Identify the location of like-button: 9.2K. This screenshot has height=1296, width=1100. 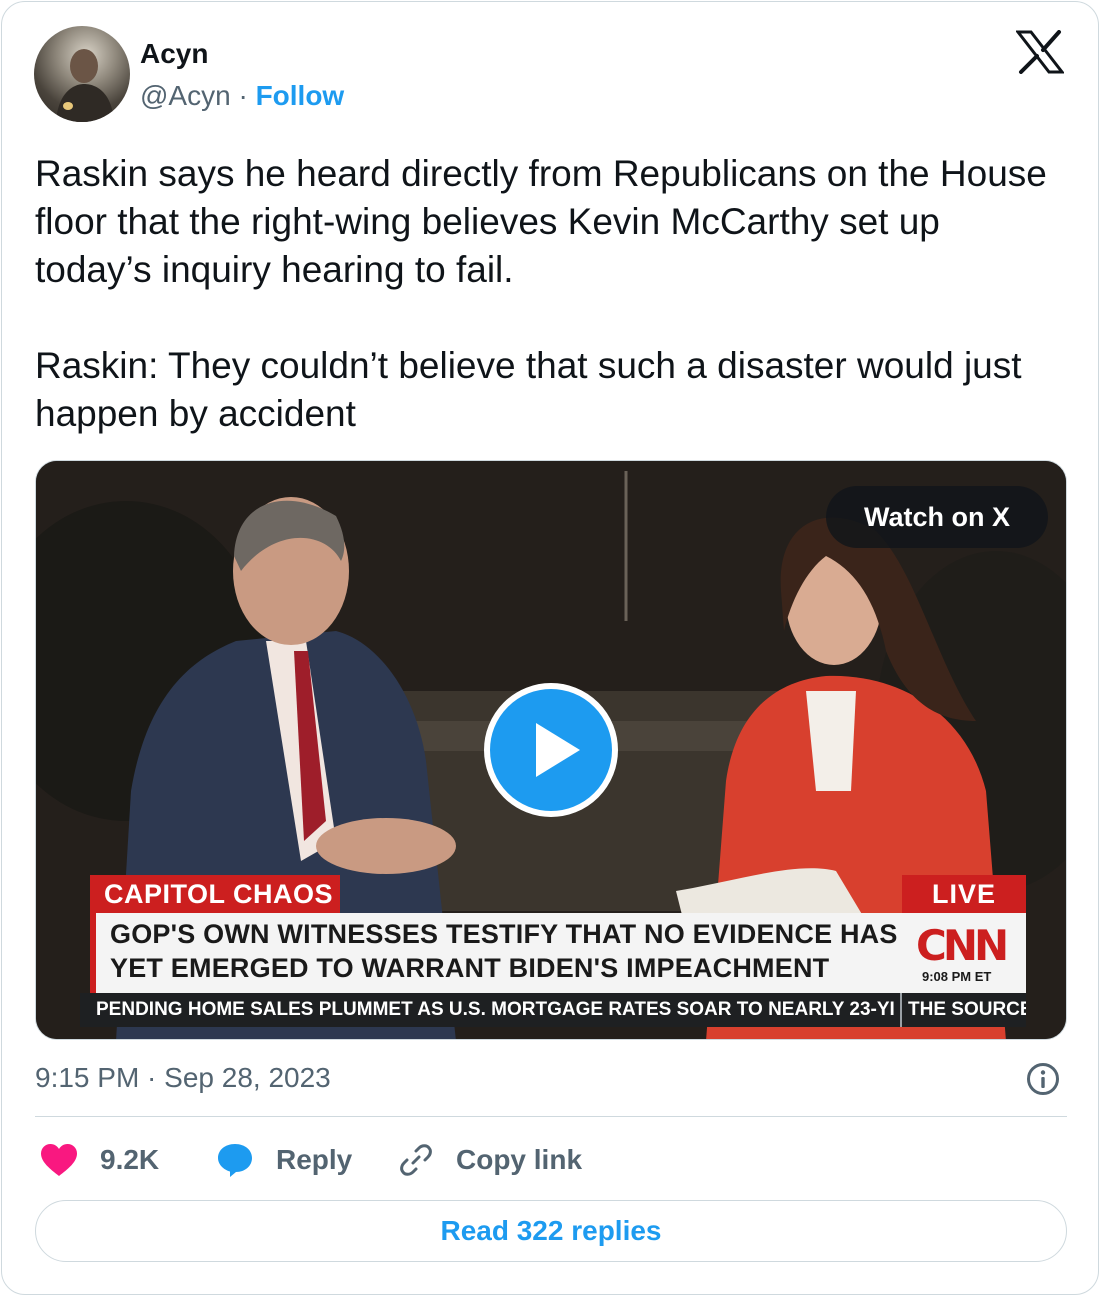
(99, 1160).